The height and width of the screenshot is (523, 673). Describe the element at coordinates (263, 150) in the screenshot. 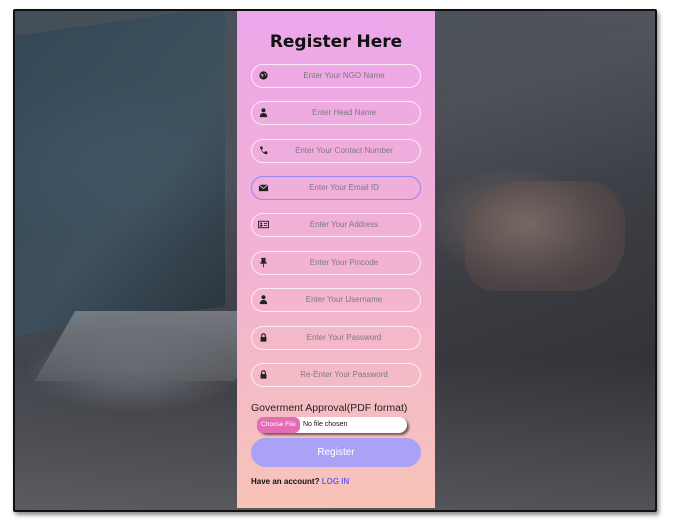

I see `phone-icon` at that location.